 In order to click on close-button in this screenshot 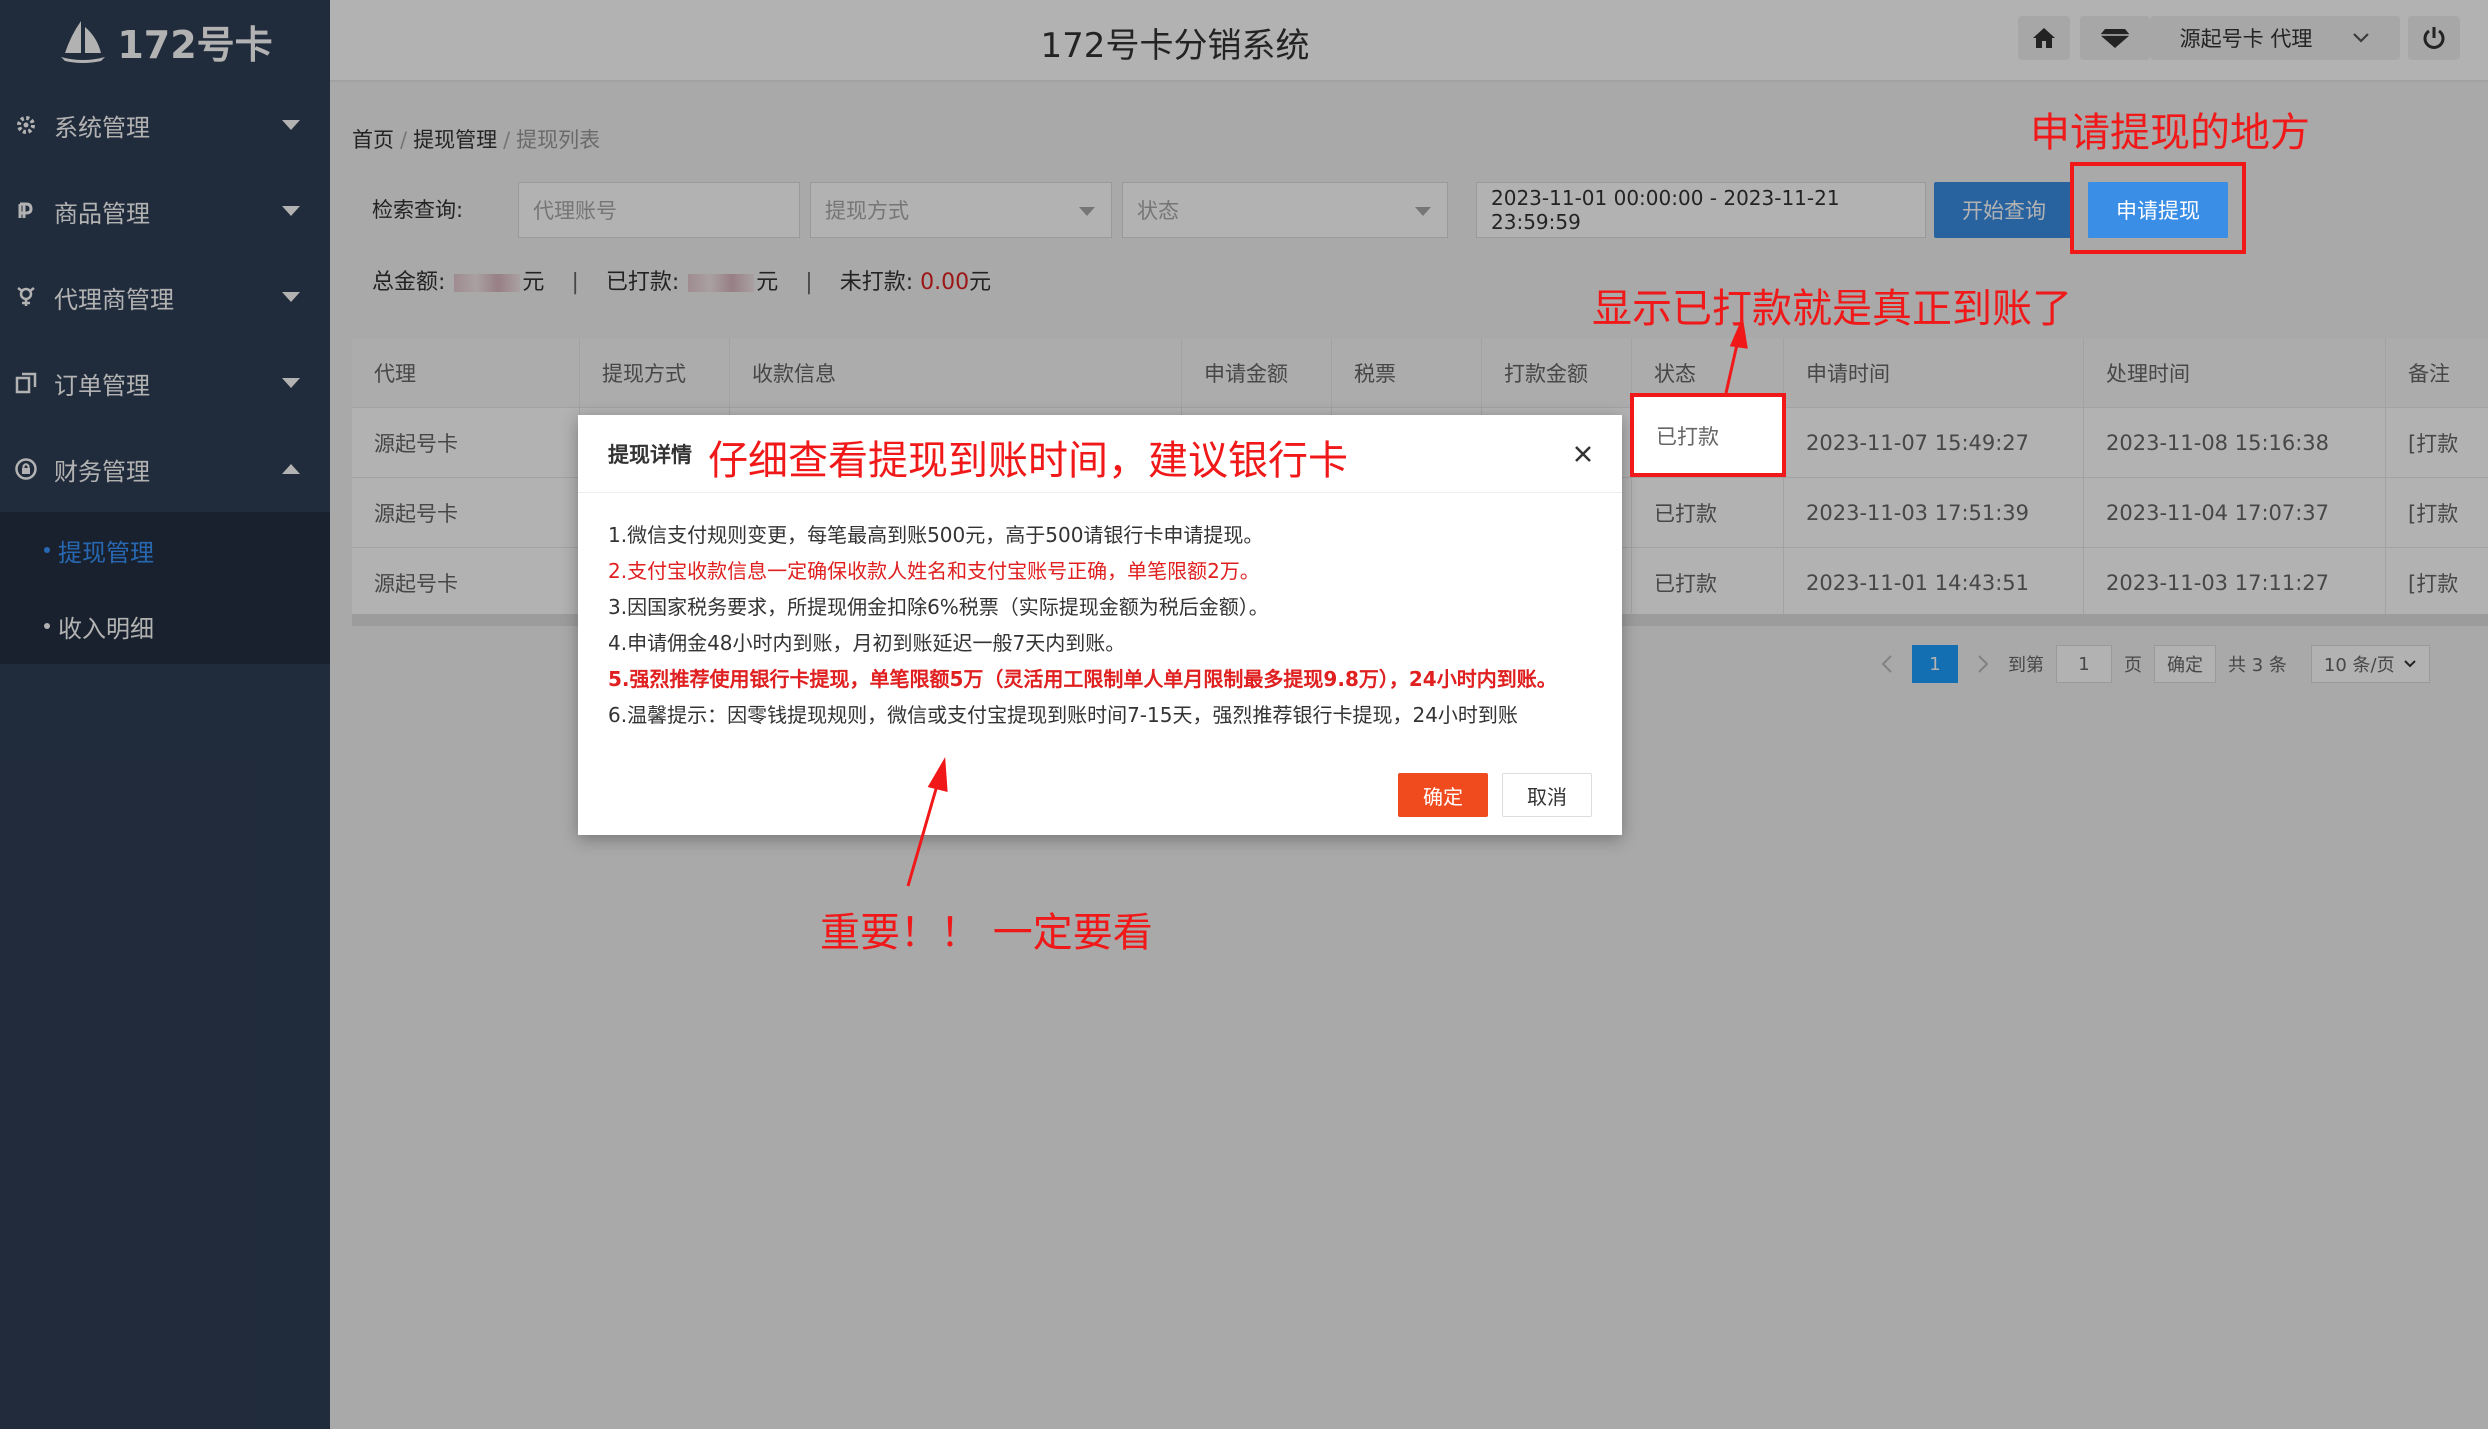, I will do `click(1583, 454)`.